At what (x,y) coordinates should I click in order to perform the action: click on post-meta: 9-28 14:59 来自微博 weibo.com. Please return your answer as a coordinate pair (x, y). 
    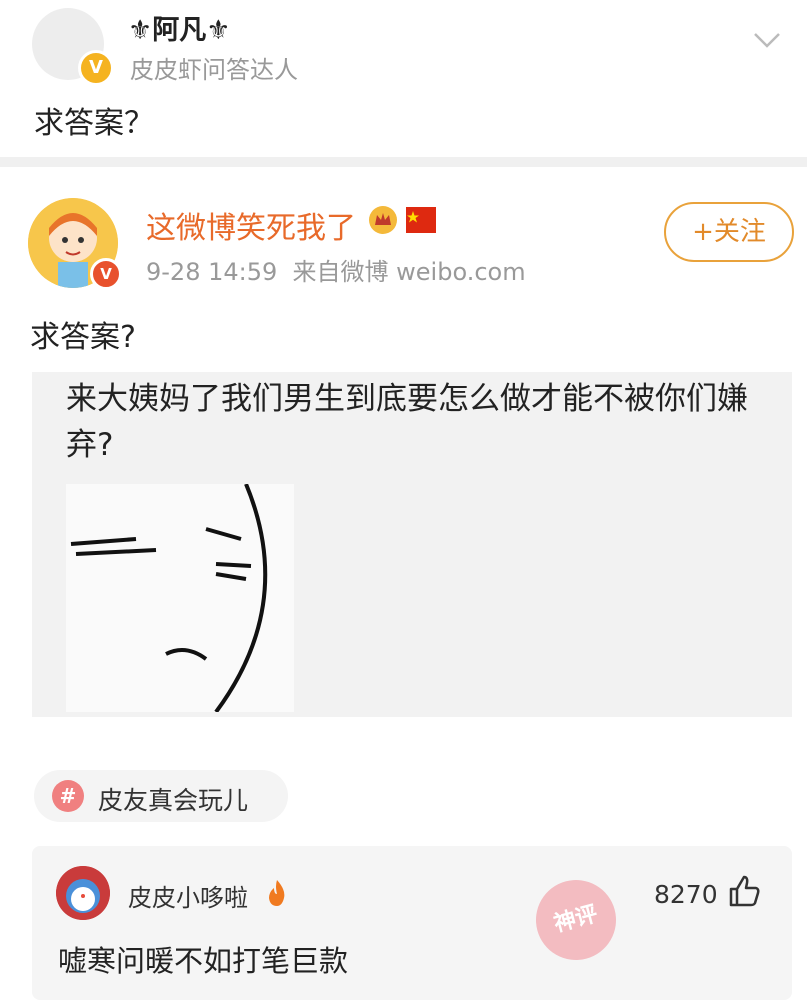
    Looking at the image, I should click on (336, 269).